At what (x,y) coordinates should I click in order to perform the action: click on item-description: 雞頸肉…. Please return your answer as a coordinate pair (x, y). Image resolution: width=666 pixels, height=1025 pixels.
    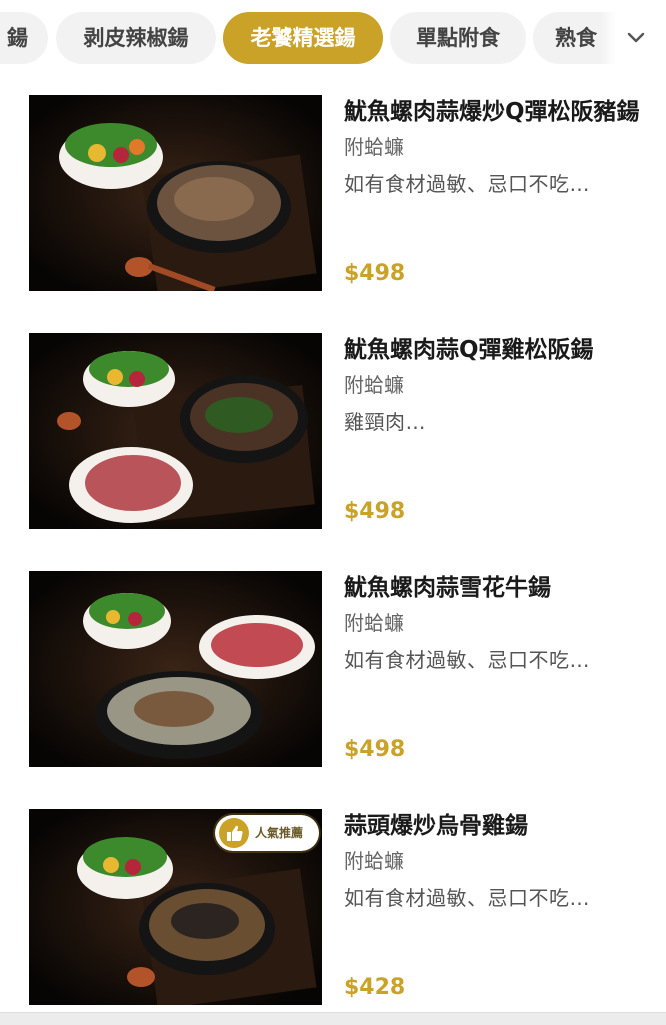
    Looking at the image, I should click on (385, 422).